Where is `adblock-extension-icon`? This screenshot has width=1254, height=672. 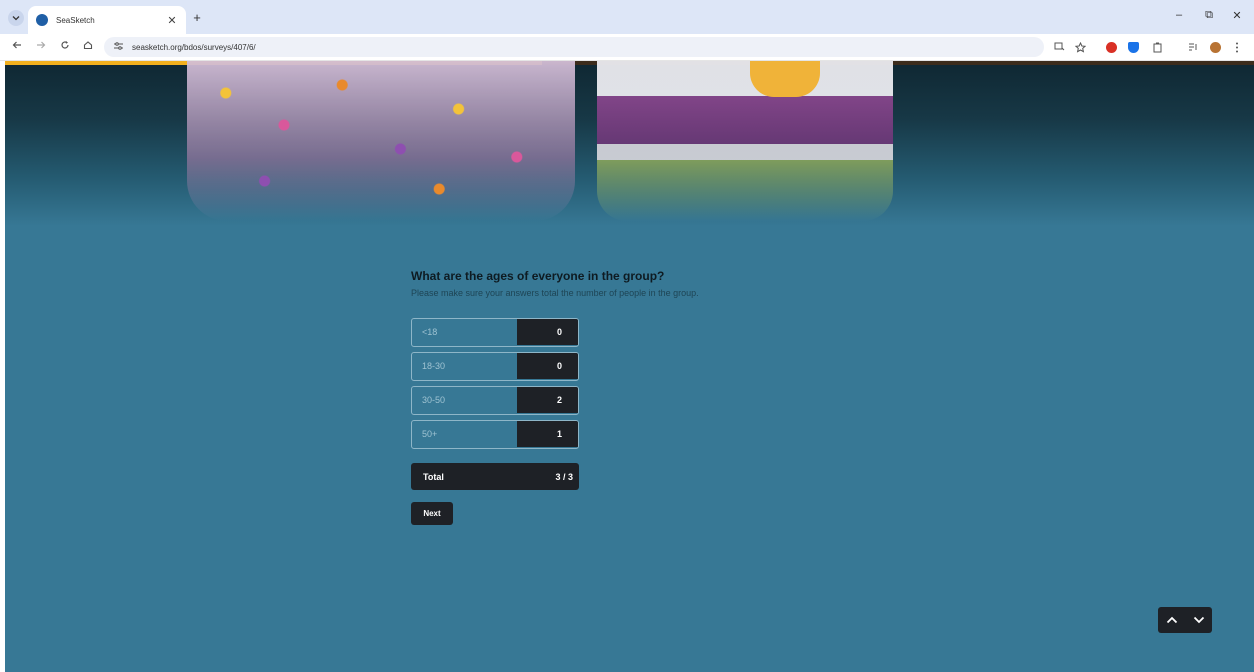 adblock-extension-icon is located at coordinates (1111, 47).